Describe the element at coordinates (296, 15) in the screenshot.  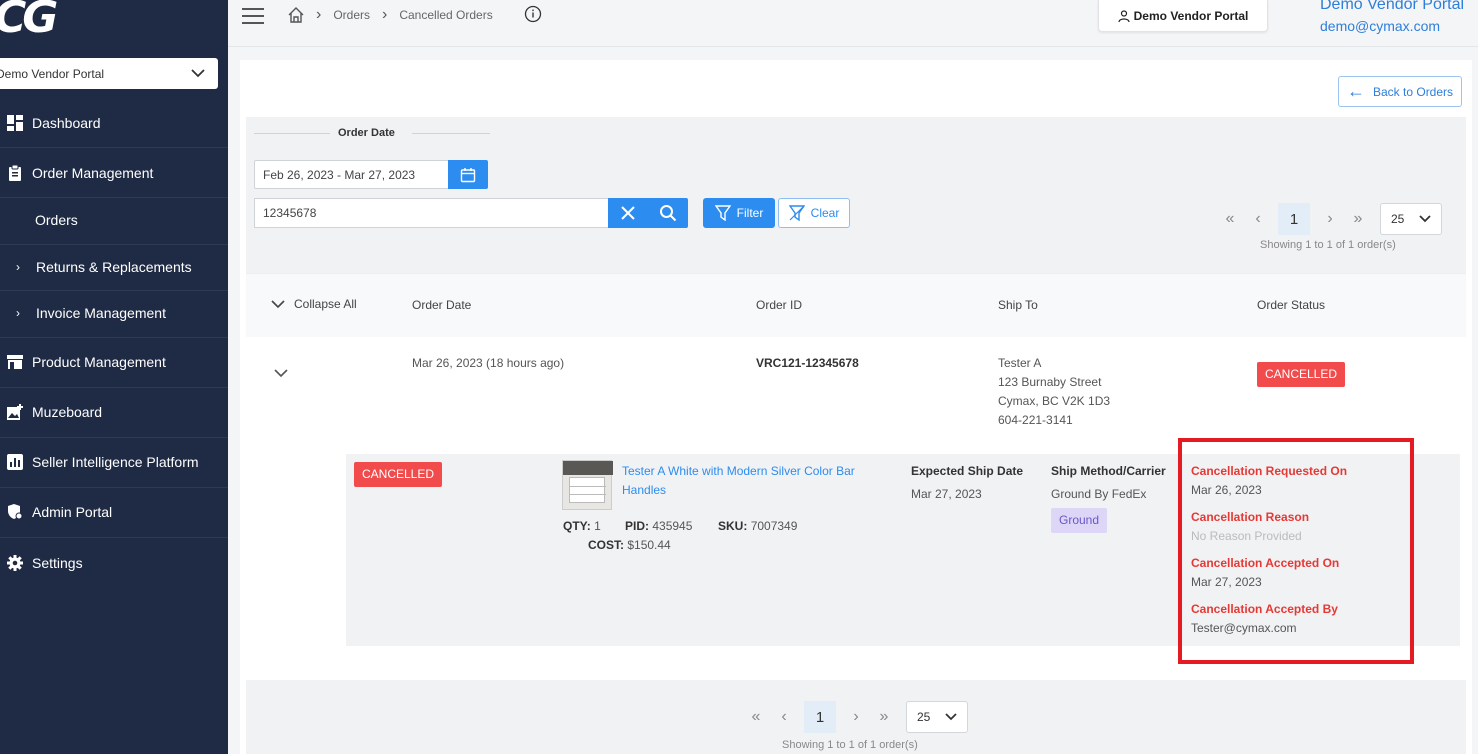
I see `home-icon` at that location.